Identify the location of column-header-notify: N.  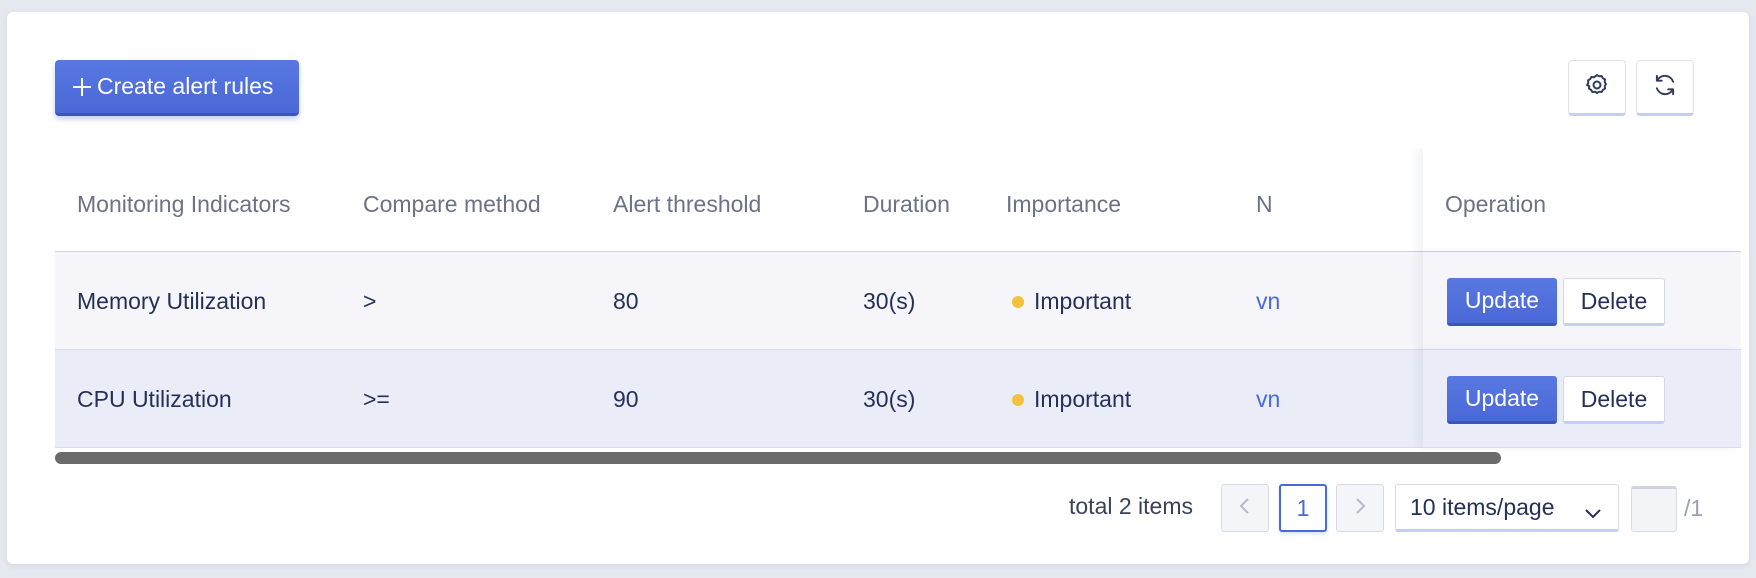
(1264, 204).